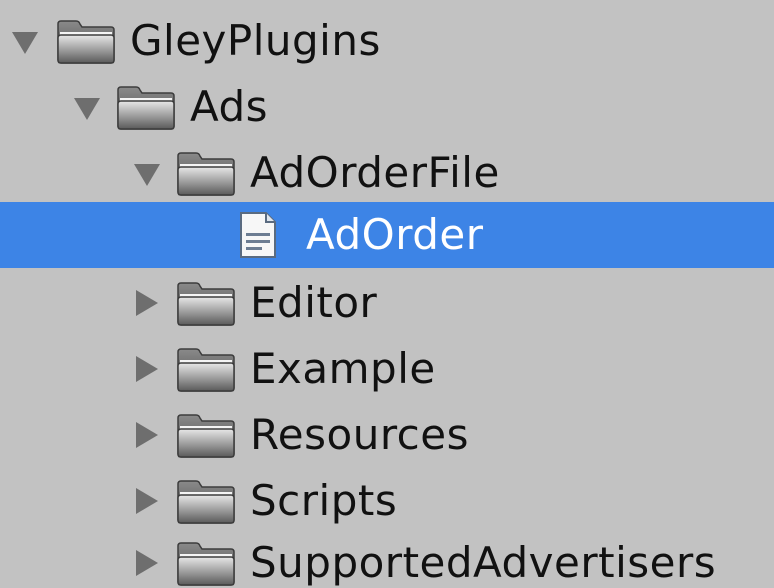 This screenshot has width=774, height=588. What do you see at coordinates (483, 562) in the screenshot?
I see `tree-item-label: SupportedAdvertisers` at bounding box center [483, 562].